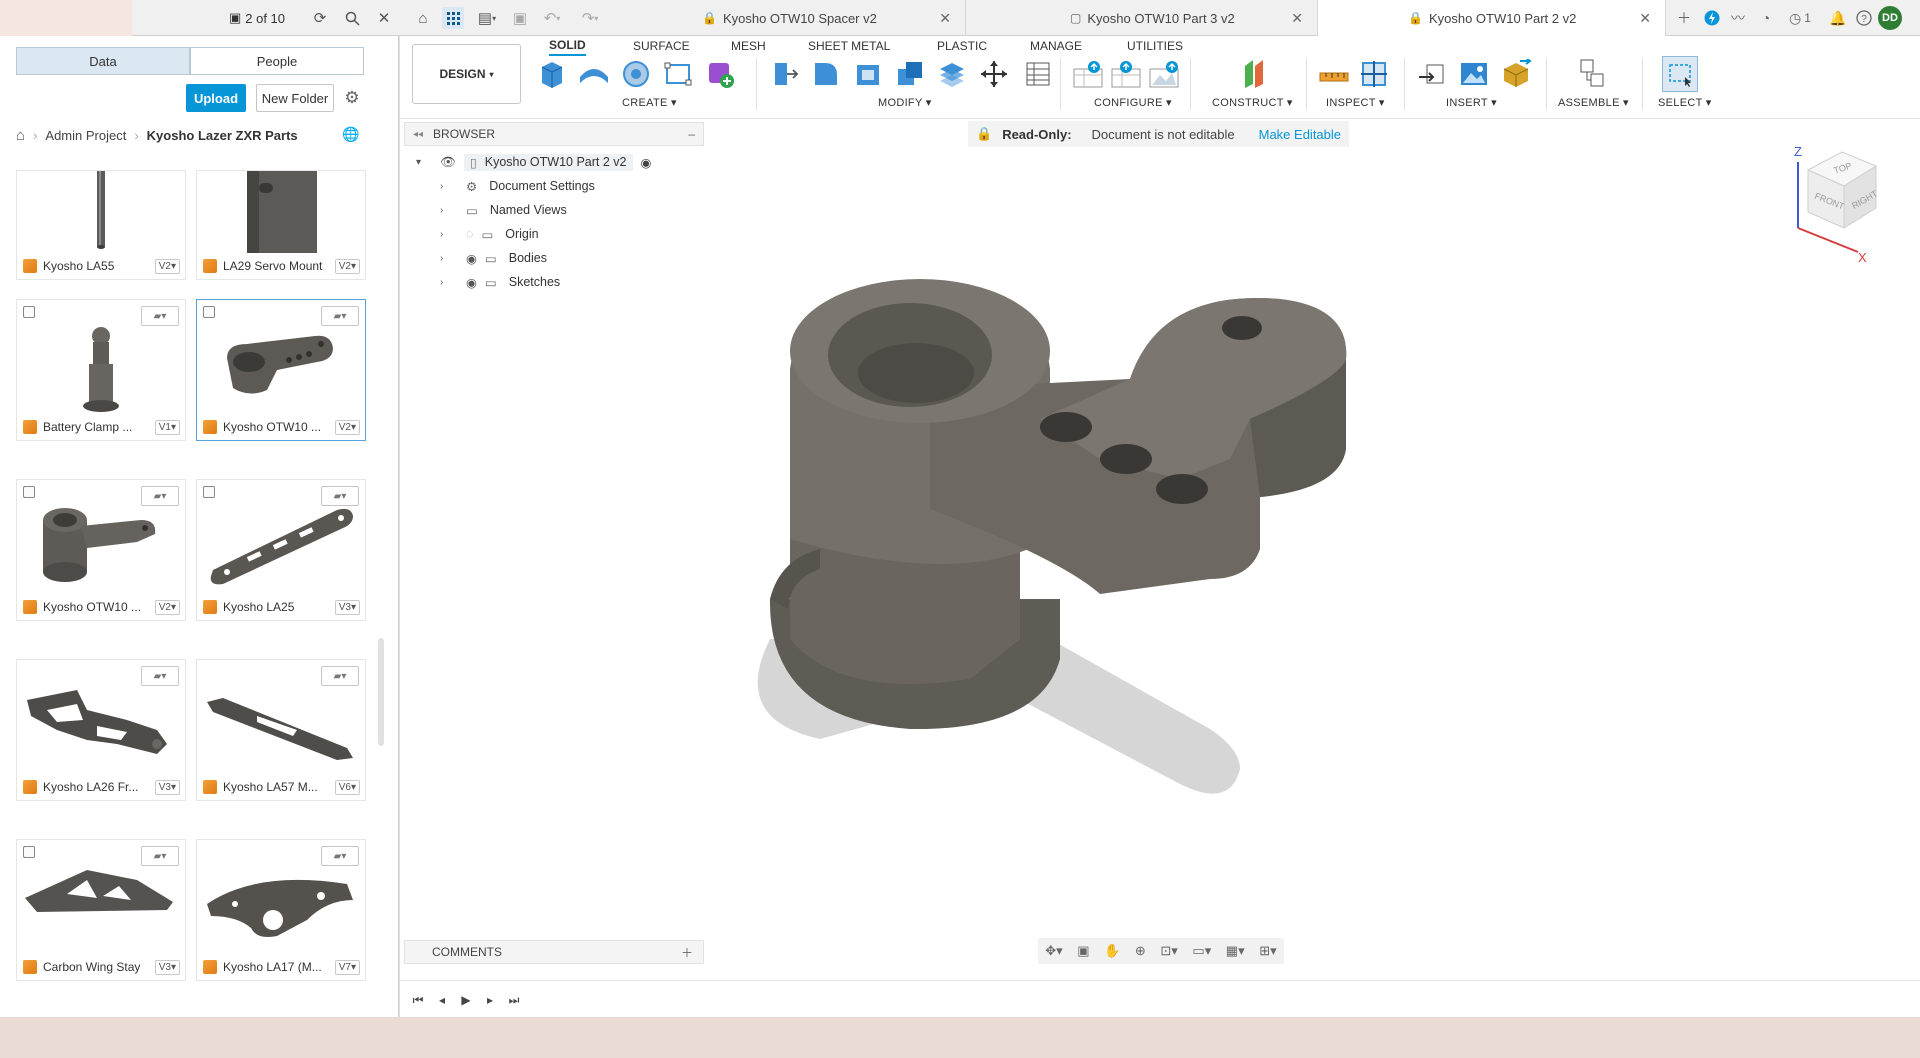 The image size is (1920, 1058). Describe the element at coordinates (1126, 74) in the screenshot. I see `configure-rule-icon` at that location.